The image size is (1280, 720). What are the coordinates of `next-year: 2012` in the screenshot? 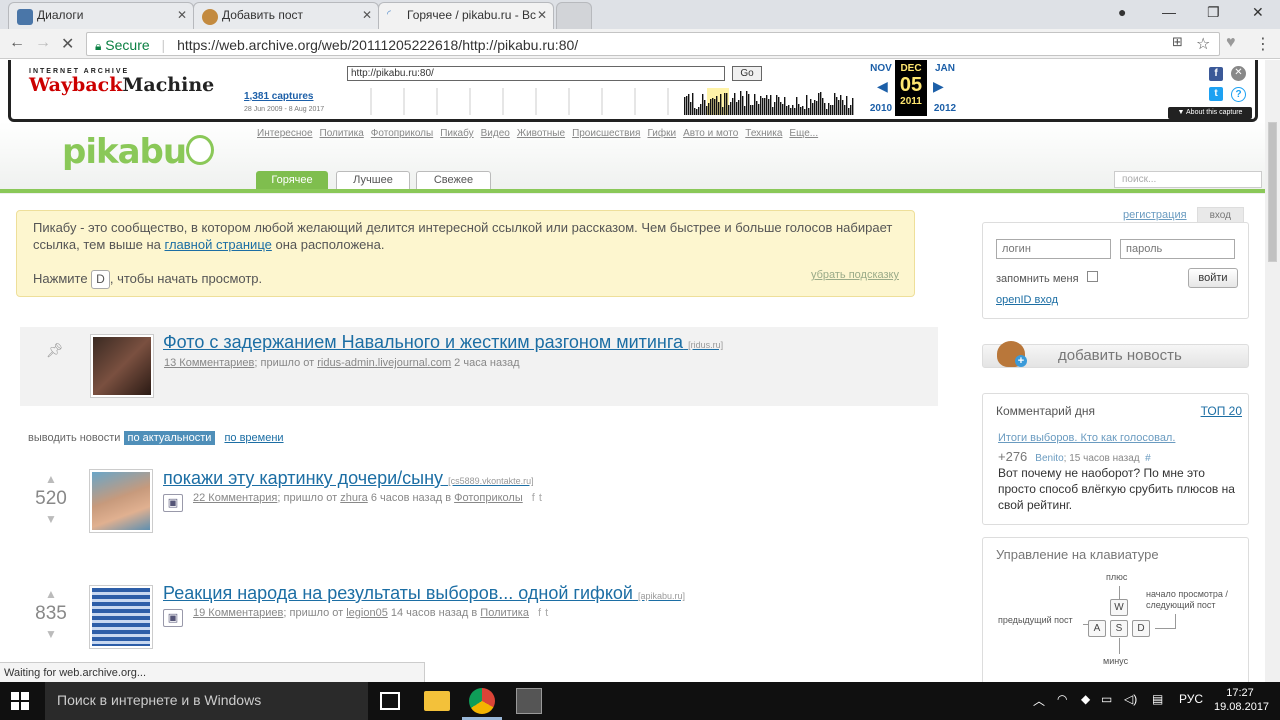 It's located at (945, 108).